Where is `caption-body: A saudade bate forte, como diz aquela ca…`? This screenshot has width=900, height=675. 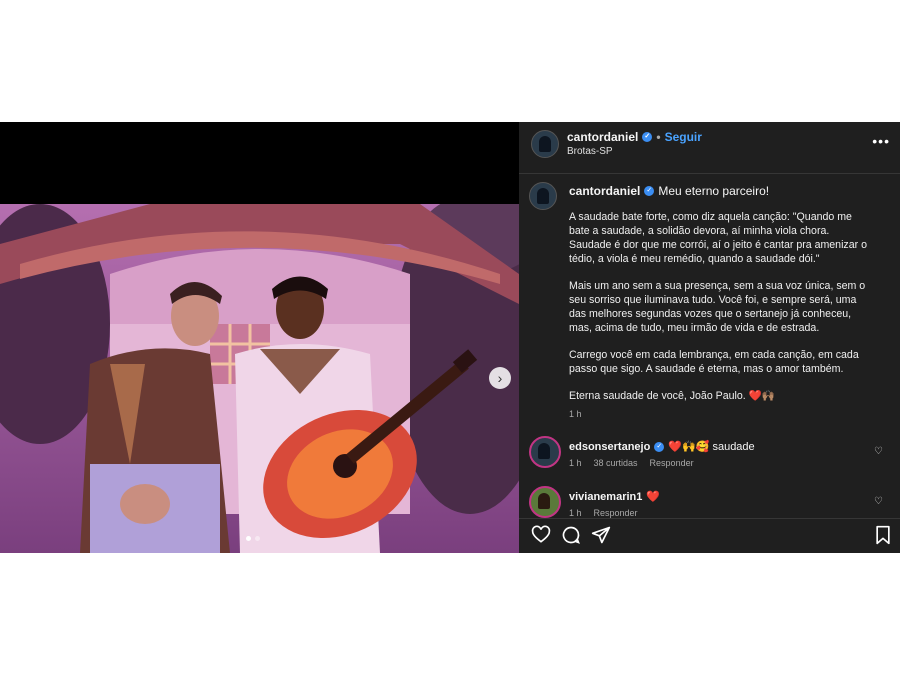 caption-body: A saudade bate forte, como diz aquela ca… is located at coordinates (719, 315).